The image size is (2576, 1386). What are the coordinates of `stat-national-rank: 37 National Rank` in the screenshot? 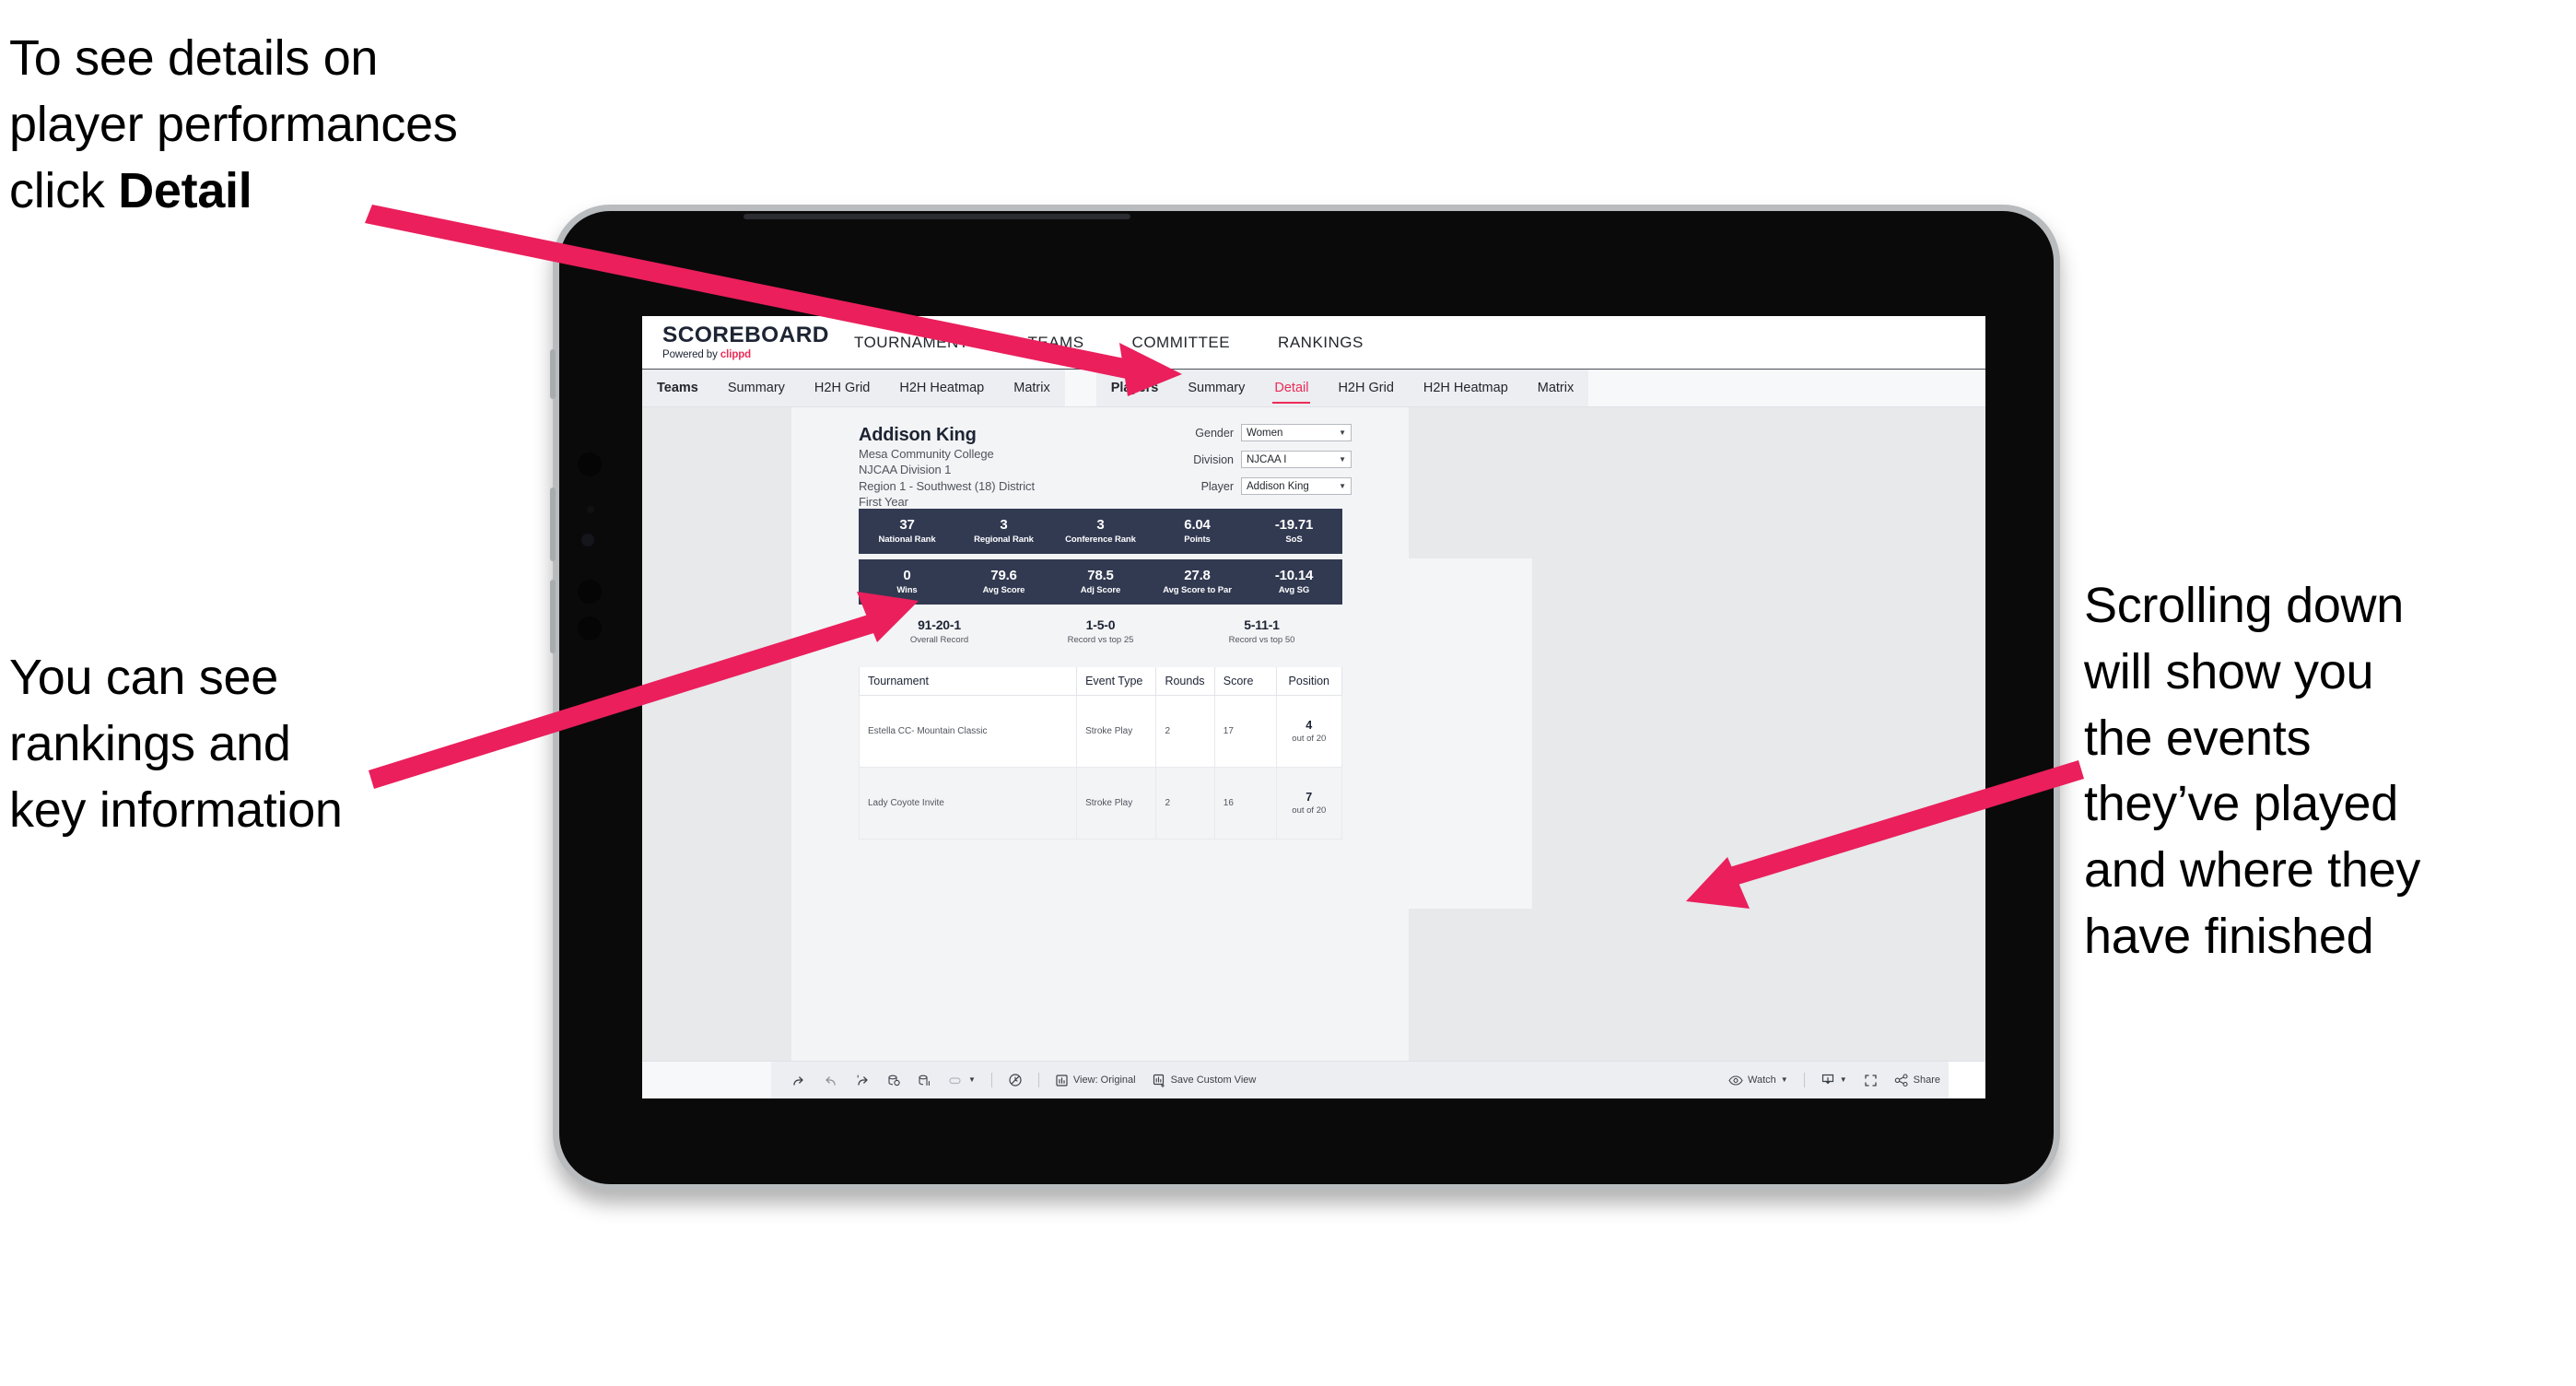 It's located at (907, 531).